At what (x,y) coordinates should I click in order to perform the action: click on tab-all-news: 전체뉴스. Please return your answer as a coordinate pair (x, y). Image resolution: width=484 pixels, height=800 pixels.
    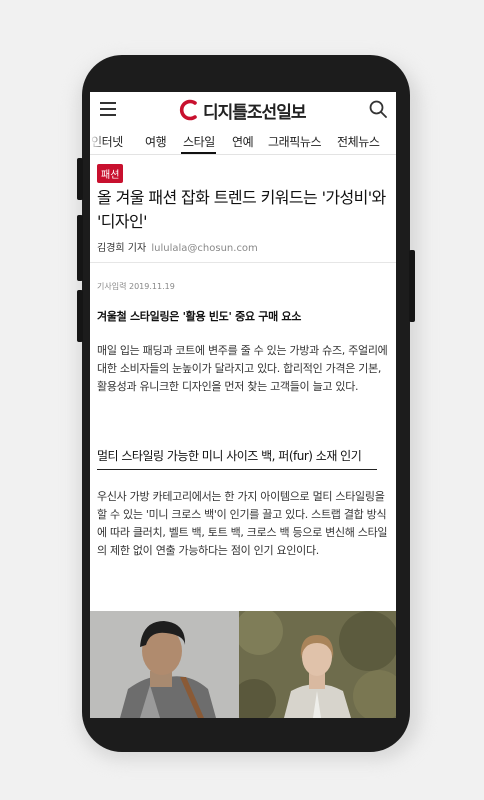
    Looking at the image, I should click on (358, 141).